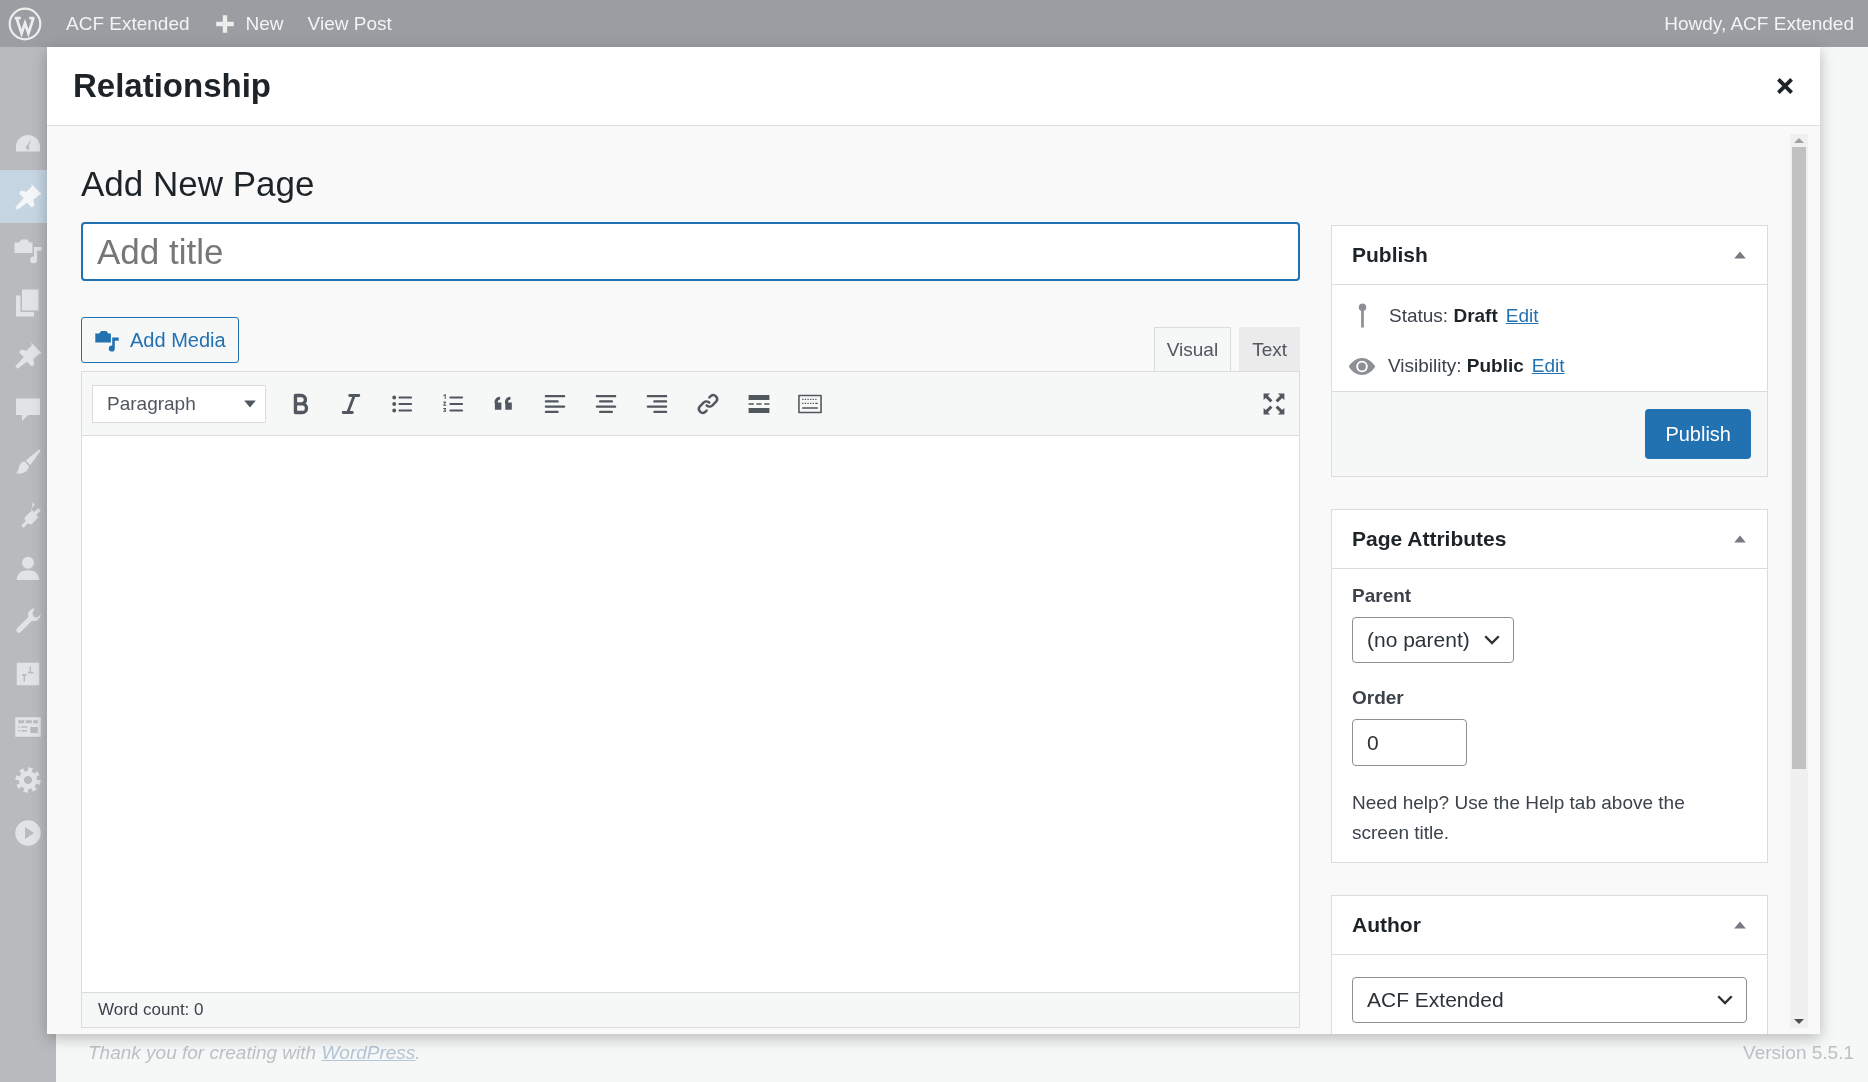 The image size is (1868, 1082). I want to click on author-select: ACF Extended, so click(1549, 1000).